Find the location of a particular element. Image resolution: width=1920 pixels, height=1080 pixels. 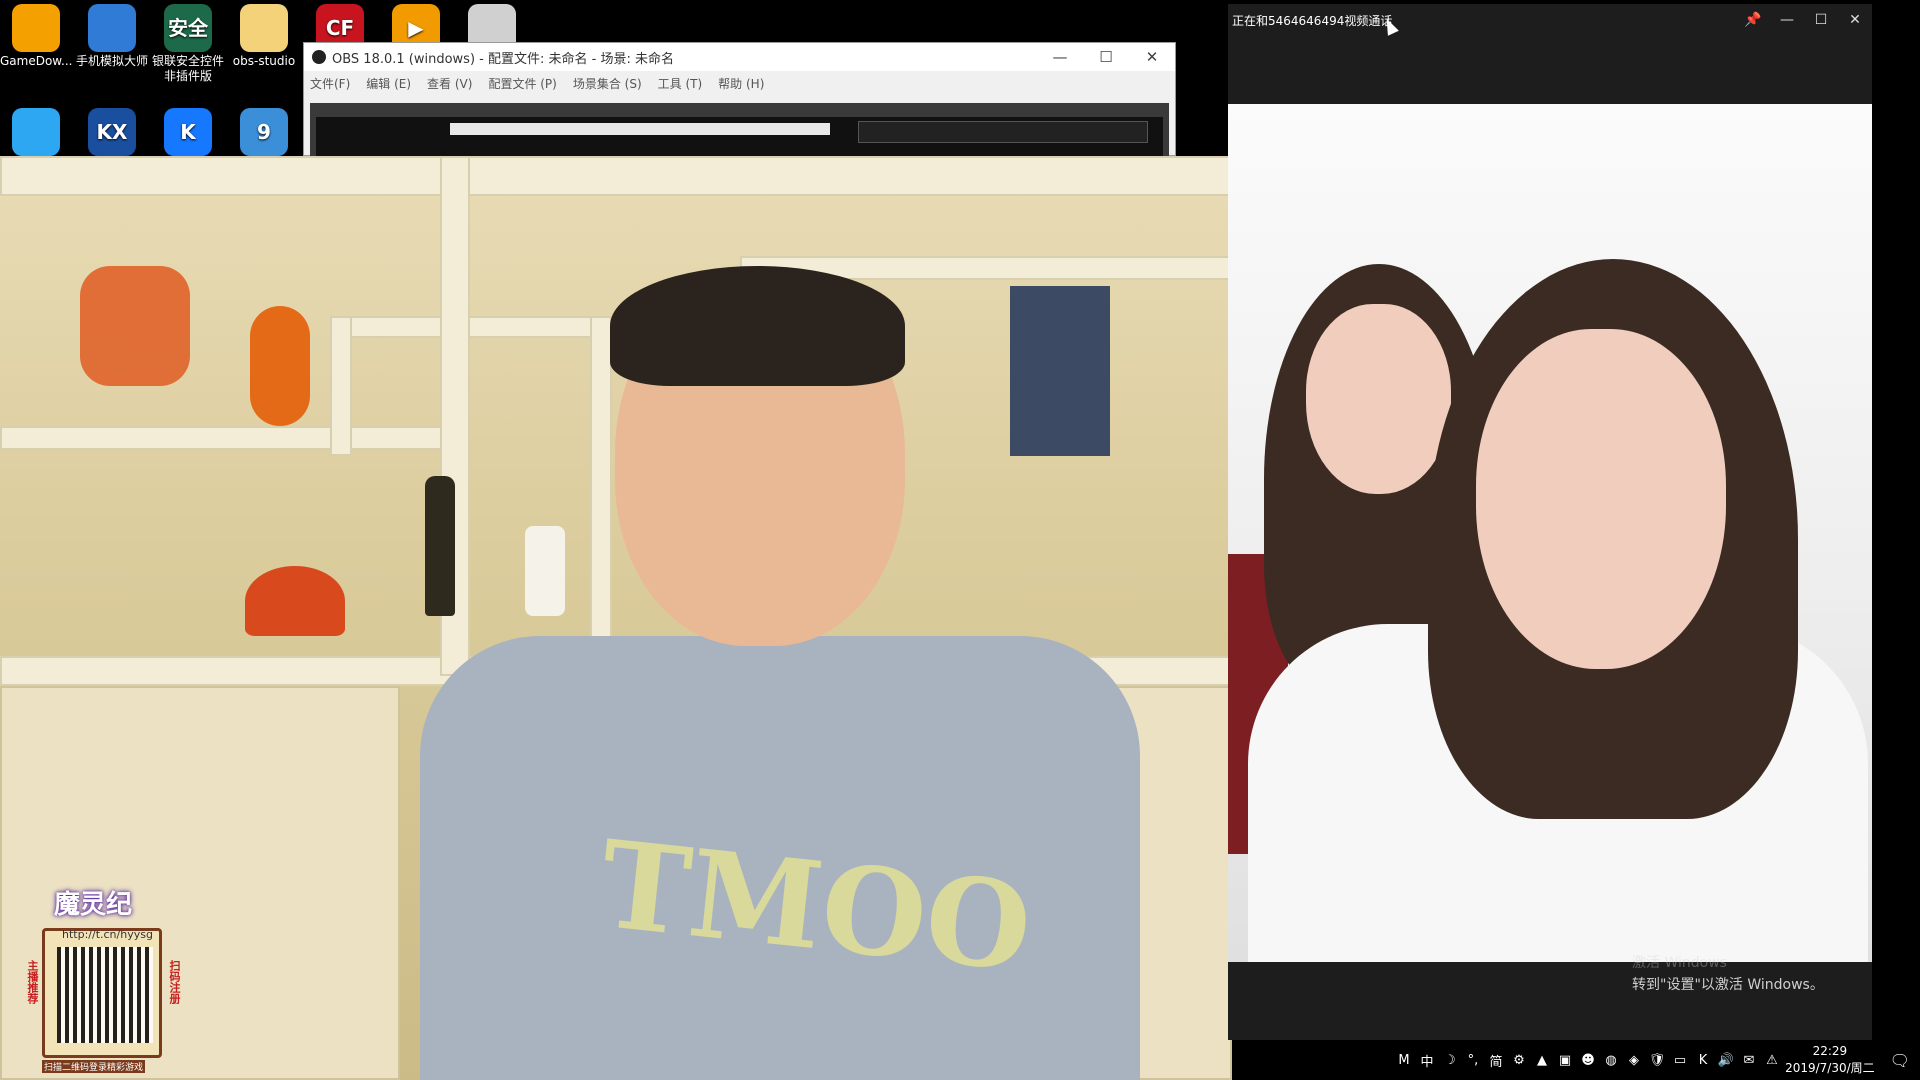

tray-icon: ⚙ is located at coordinates (1519, 1060).